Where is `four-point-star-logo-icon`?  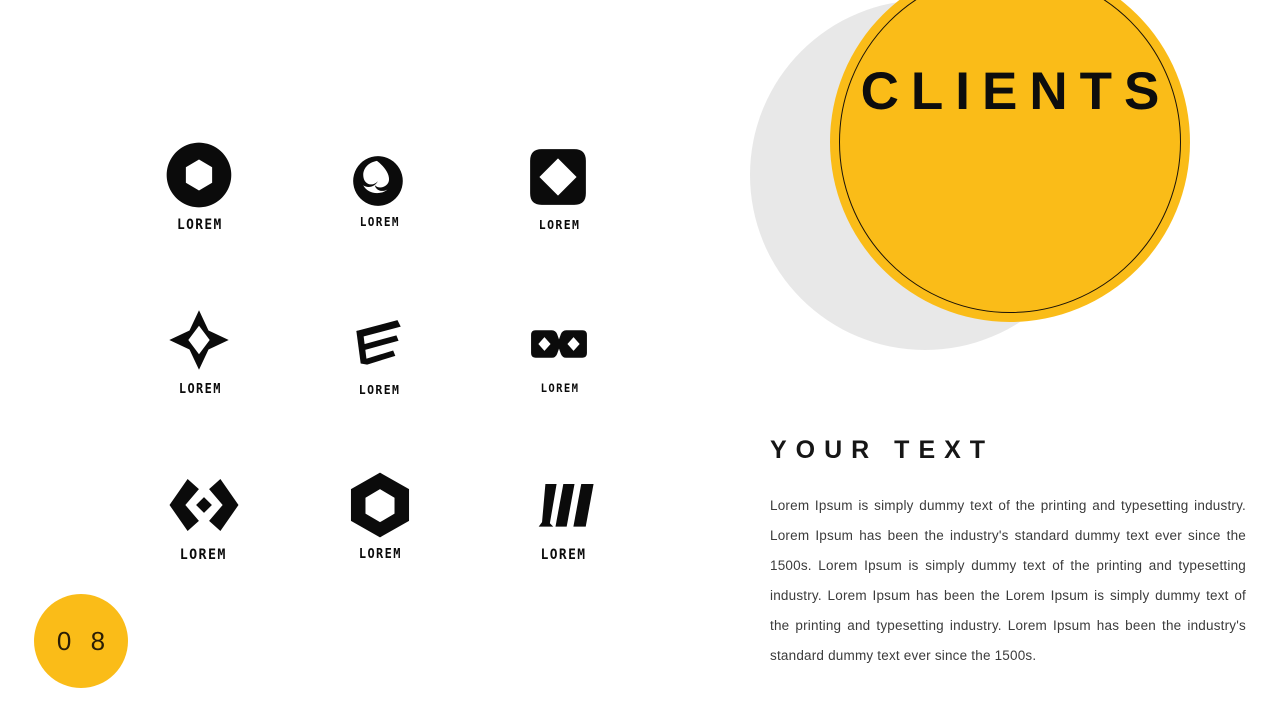
four-point-star-logo-icon is located at coordinates (199, 340).